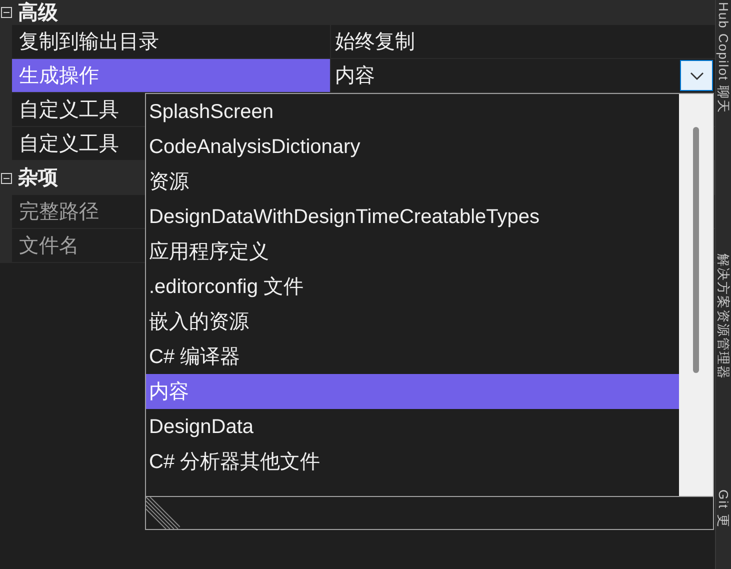 Image resolution: width=731 pixels, height=569 pixels. Describe the element at coordinates (38, 13) in the screenshot. I see `category-title: 高级` at that location.